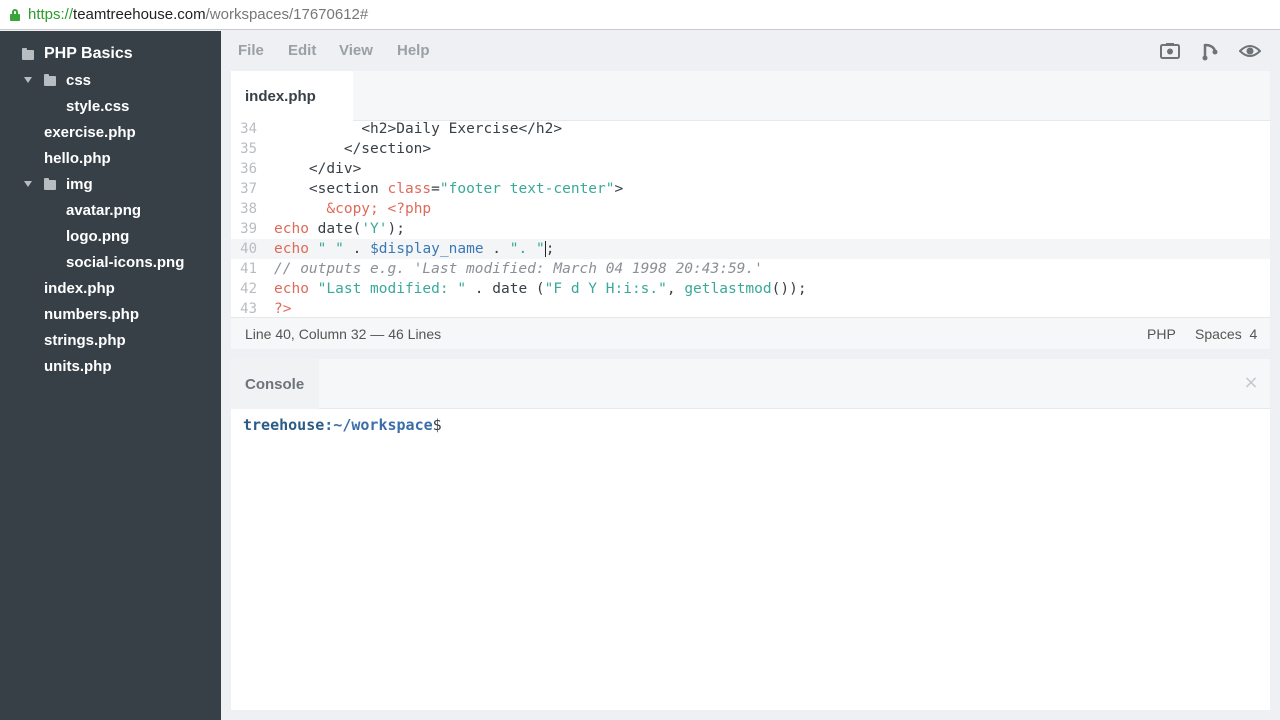 The image size is (1280, 720). Describe the element at coordinates (79, 288) in the screenshot. I see `tree-file-index-php: index.php` at that location.